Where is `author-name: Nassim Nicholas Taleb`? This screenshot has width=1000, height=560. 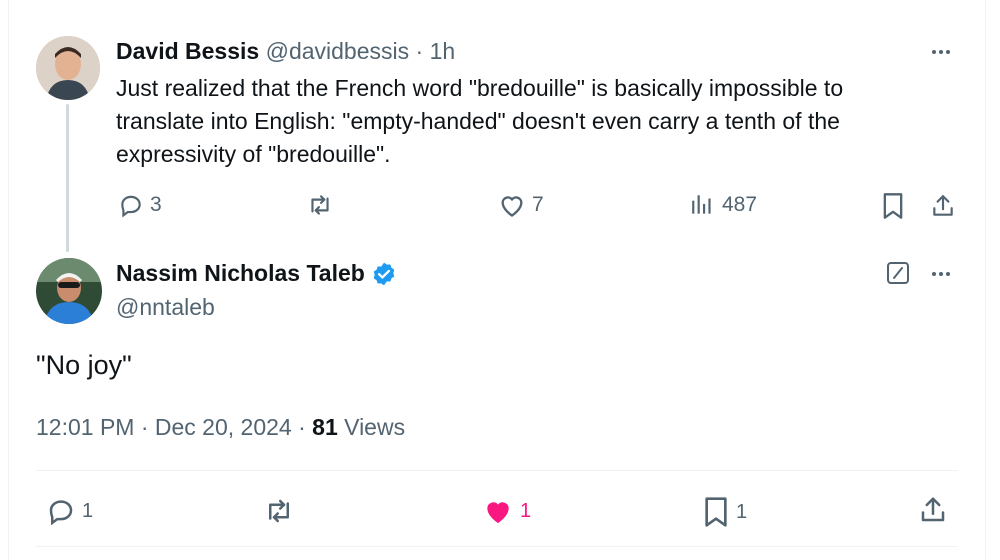
author-name: Nassim Nicholas Taleb is located at coordinates (240, 273).